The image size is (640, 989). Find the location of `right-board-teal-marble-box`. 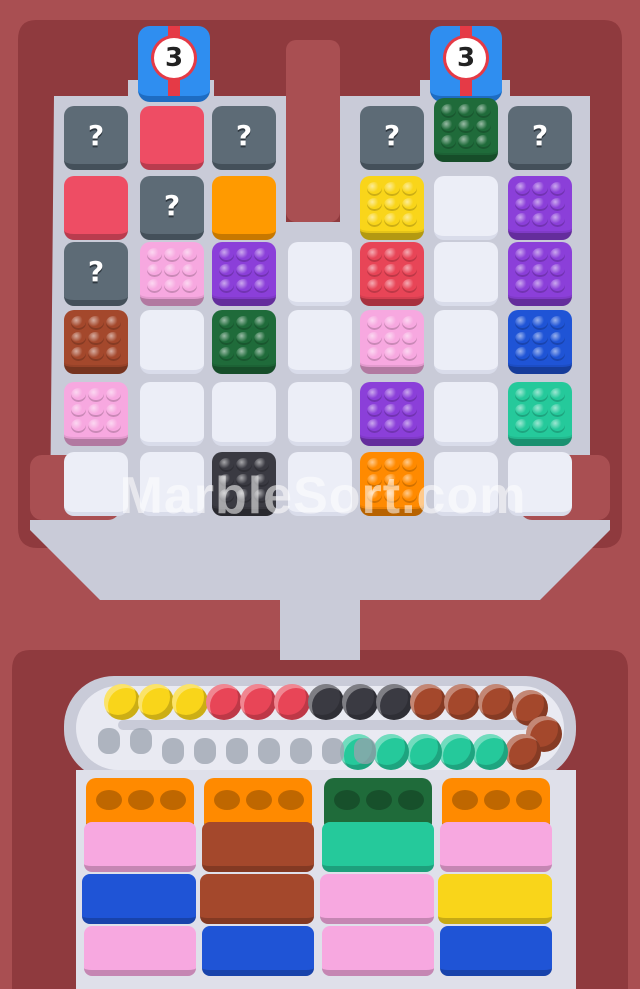

right-board-teal-marble-box is located at coordinates (540, 414).